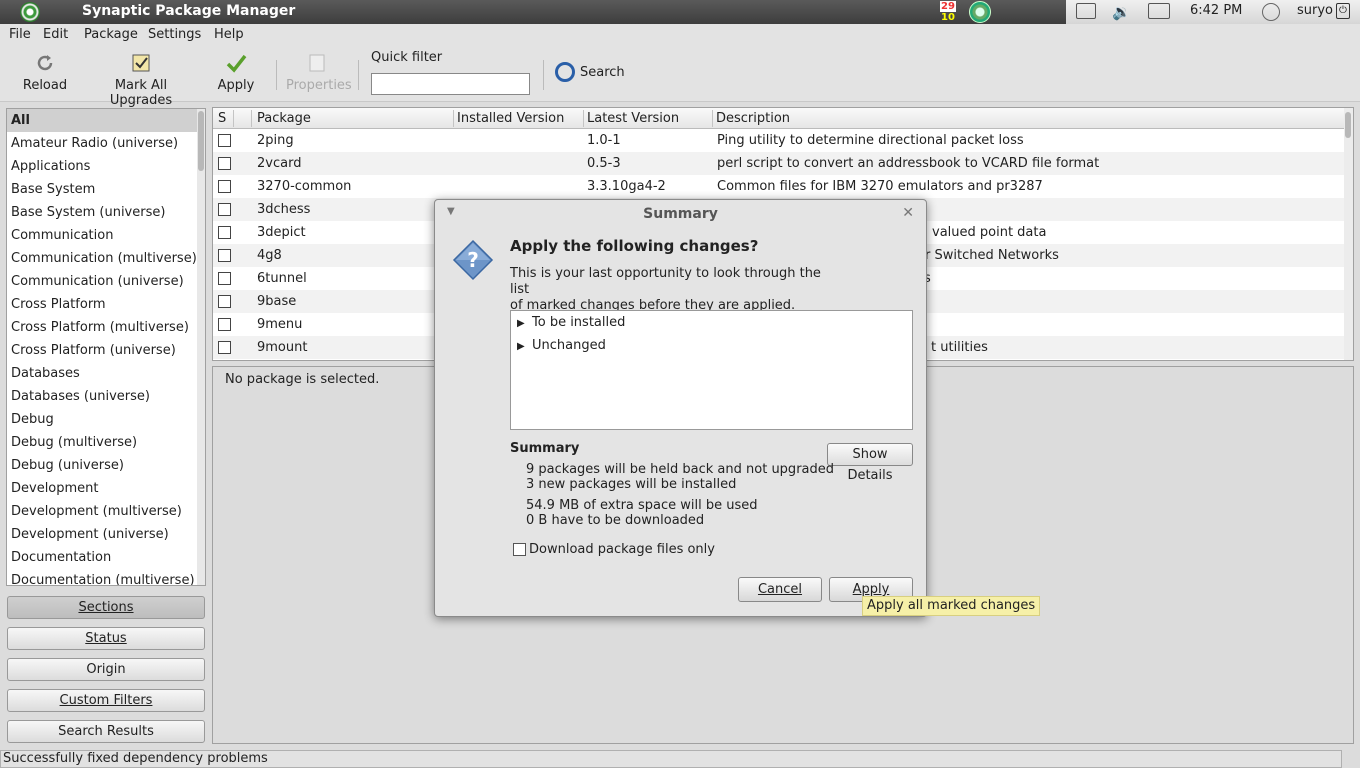 This screenshot has height=768, width=1360. I want to click on menu-edit: Edit, so click(55, 34).